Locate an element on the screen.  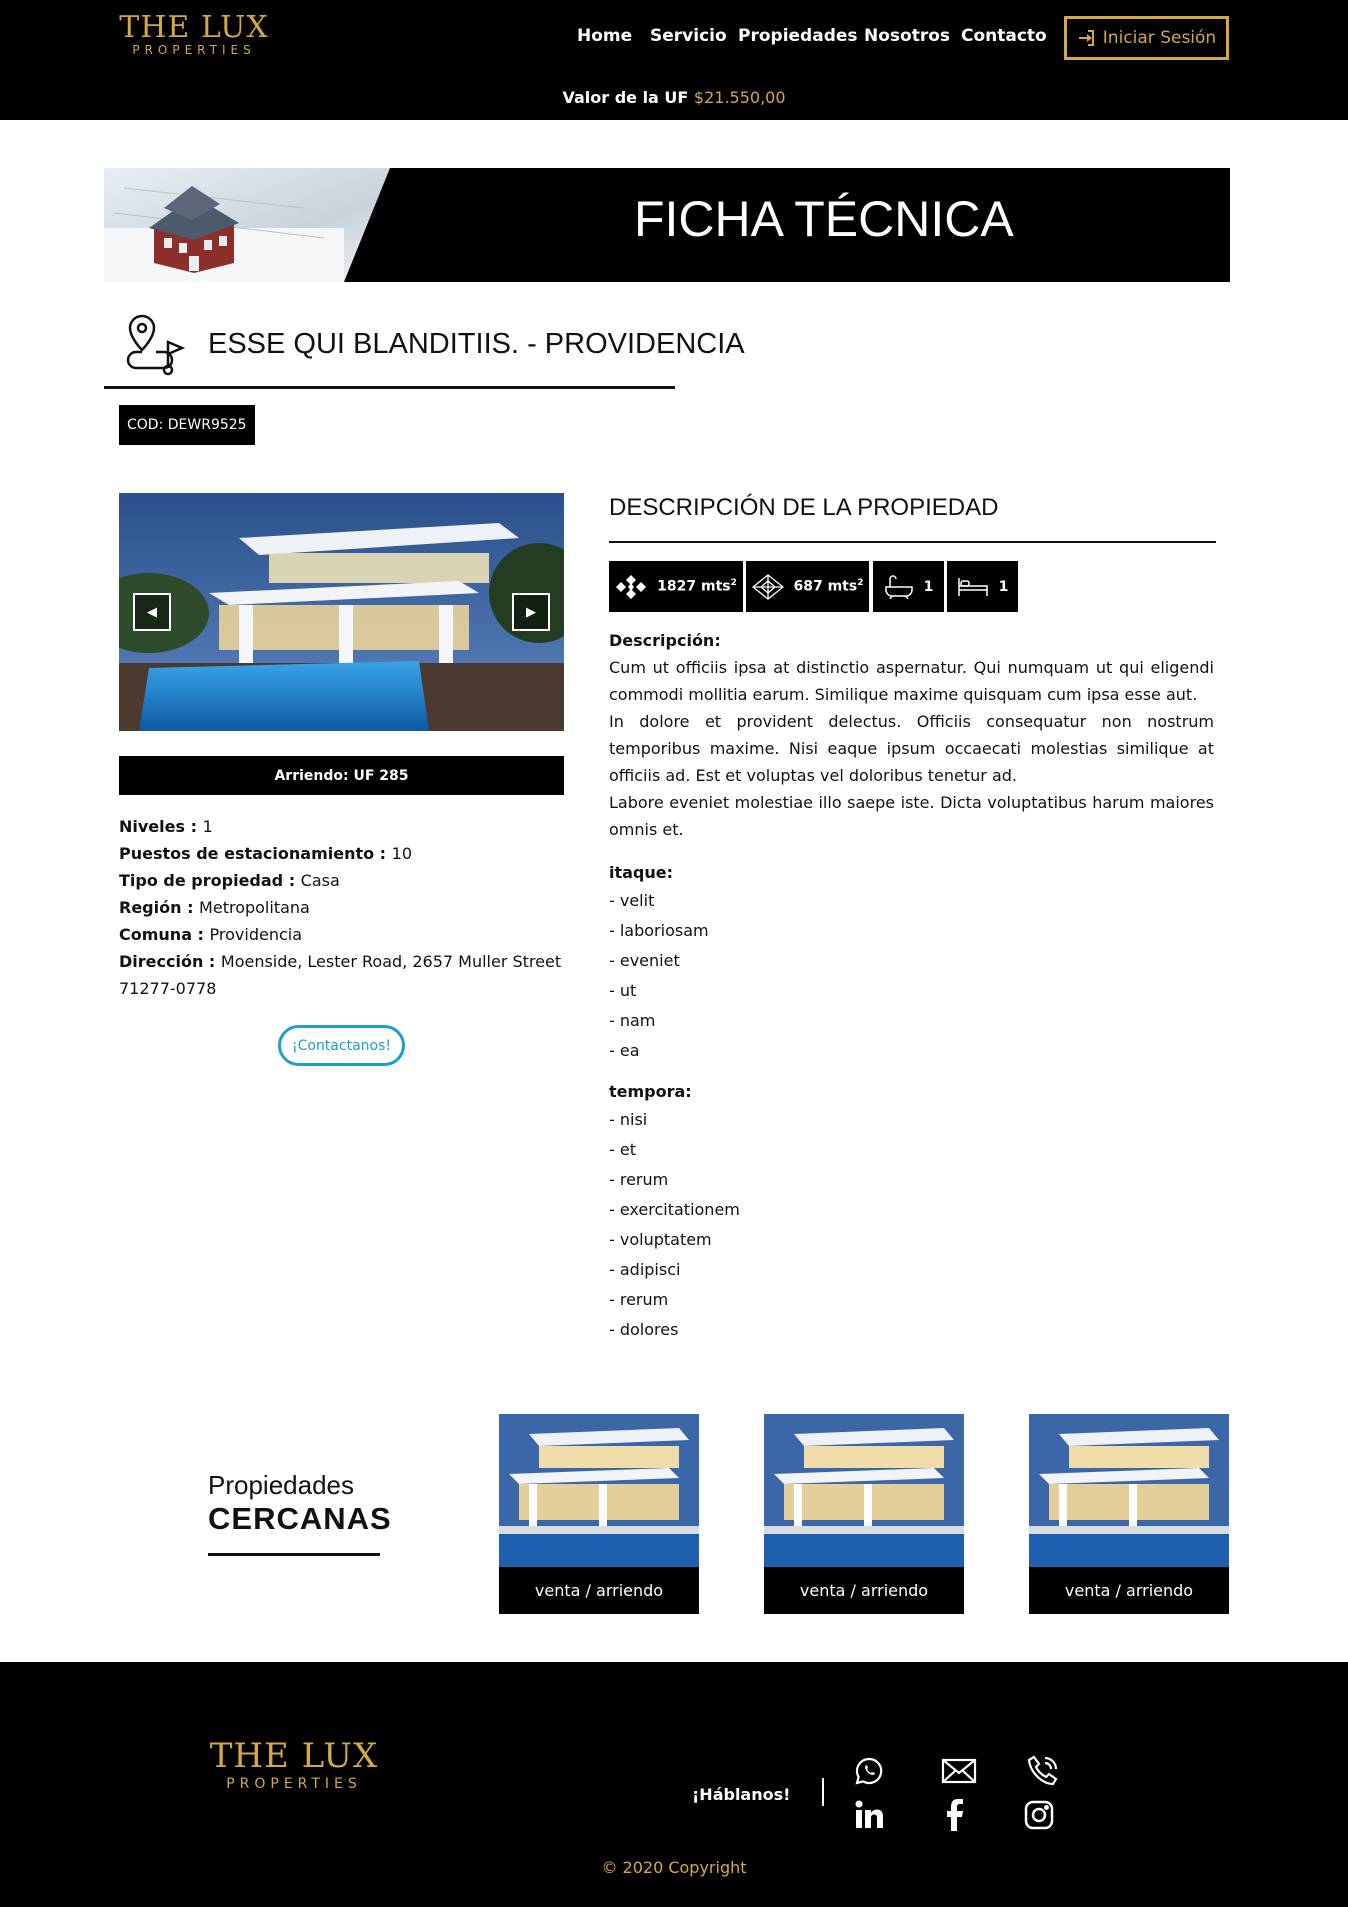
description-title: DESCRIPCIÓN DE LA PROPIEDAD is located at coordinates (804, 507).